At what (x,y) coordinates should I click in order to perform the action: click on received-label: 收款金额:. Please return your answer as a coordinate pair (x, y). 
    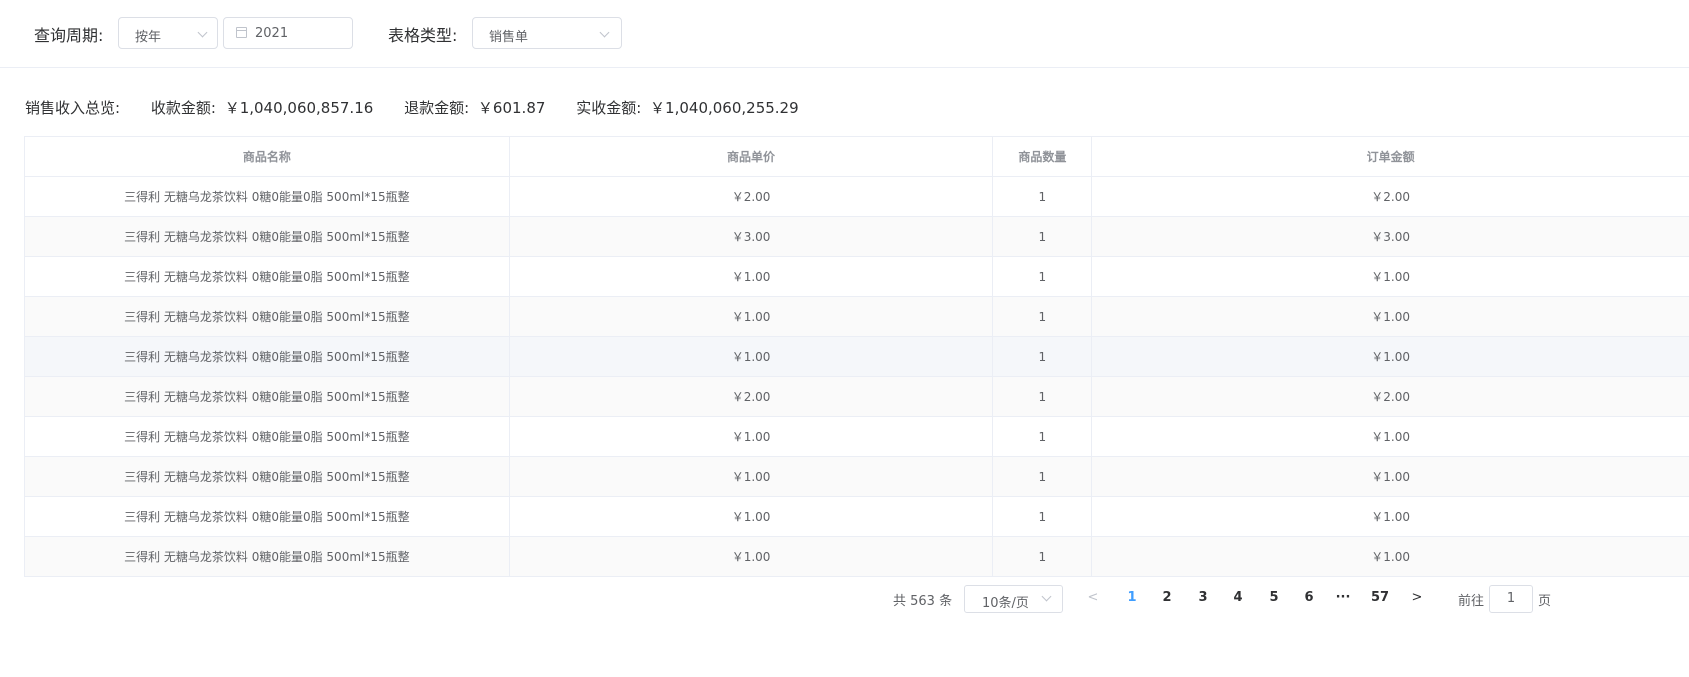
    Looking at the image, I should click on (183, 108).